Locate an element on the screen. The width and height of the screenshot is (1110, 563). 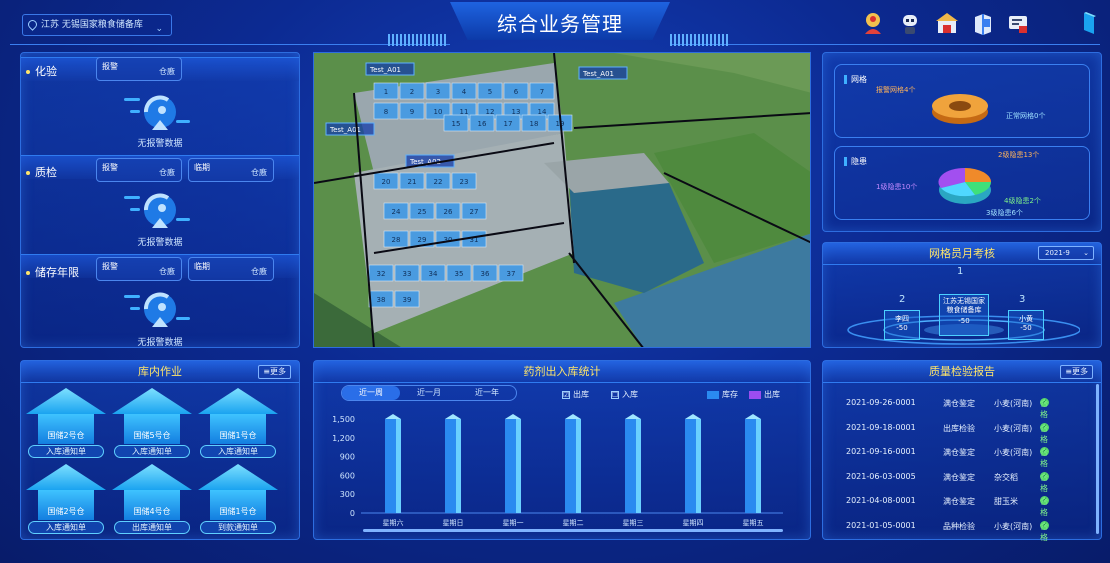
report-scrollbar is located at coordinates (1097, 459).